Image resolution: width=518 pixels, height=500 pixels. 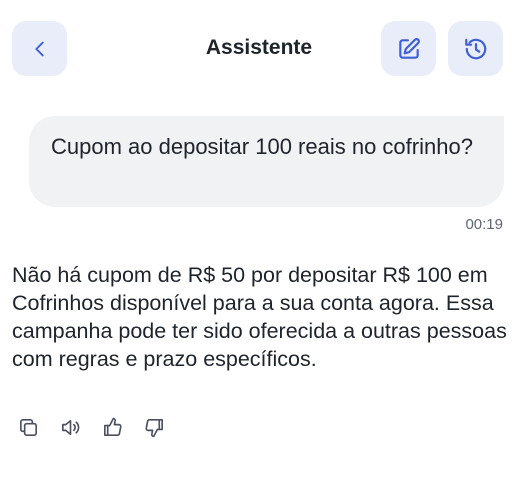 I want to click on thumbs-down-icon, so click(x=154, y=428).